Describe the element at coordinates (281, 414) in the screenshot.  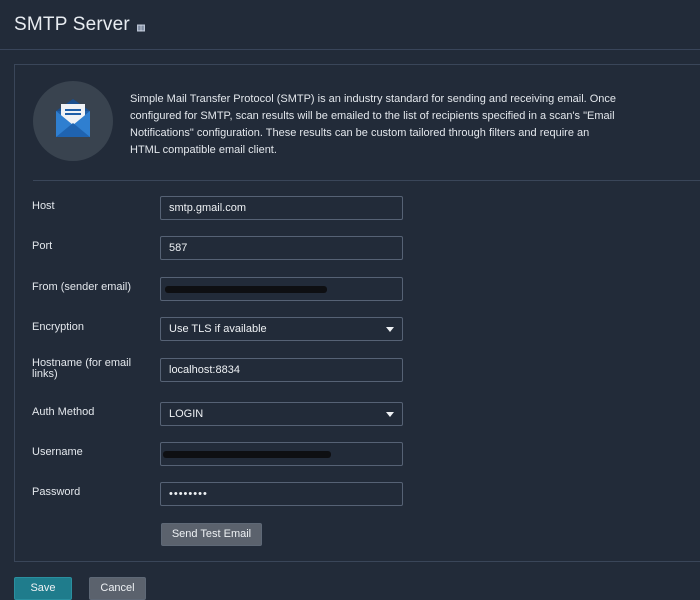
I see `auth-method-select: LOGIN` at that location.